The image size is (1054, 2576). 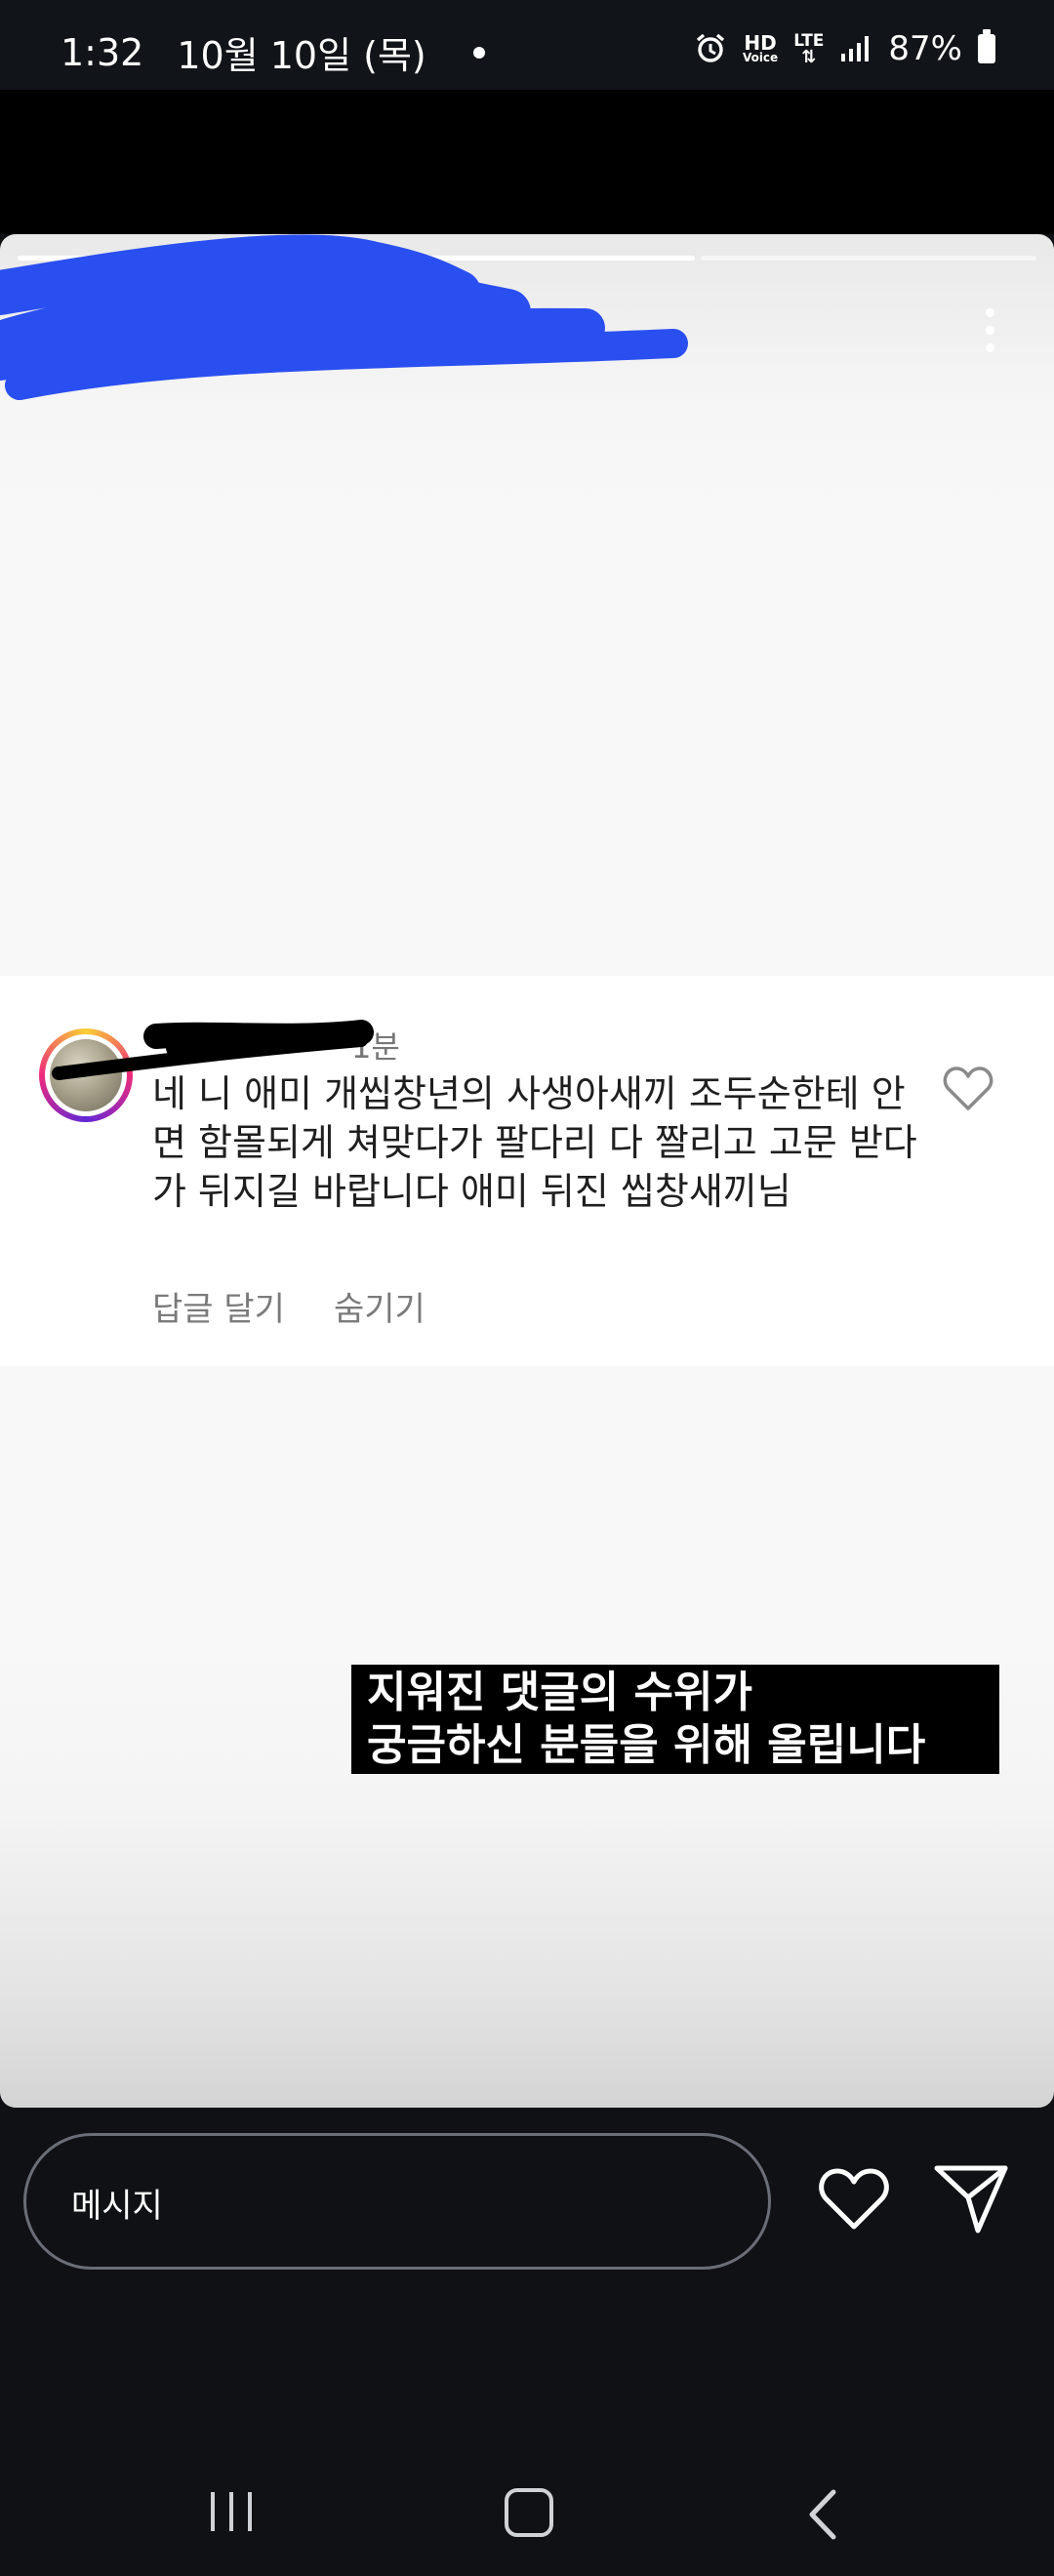 What do you see at coordinates (760, 43) in the screenshot?
I see `hd-label: HD` at bounding box center [760, 43].